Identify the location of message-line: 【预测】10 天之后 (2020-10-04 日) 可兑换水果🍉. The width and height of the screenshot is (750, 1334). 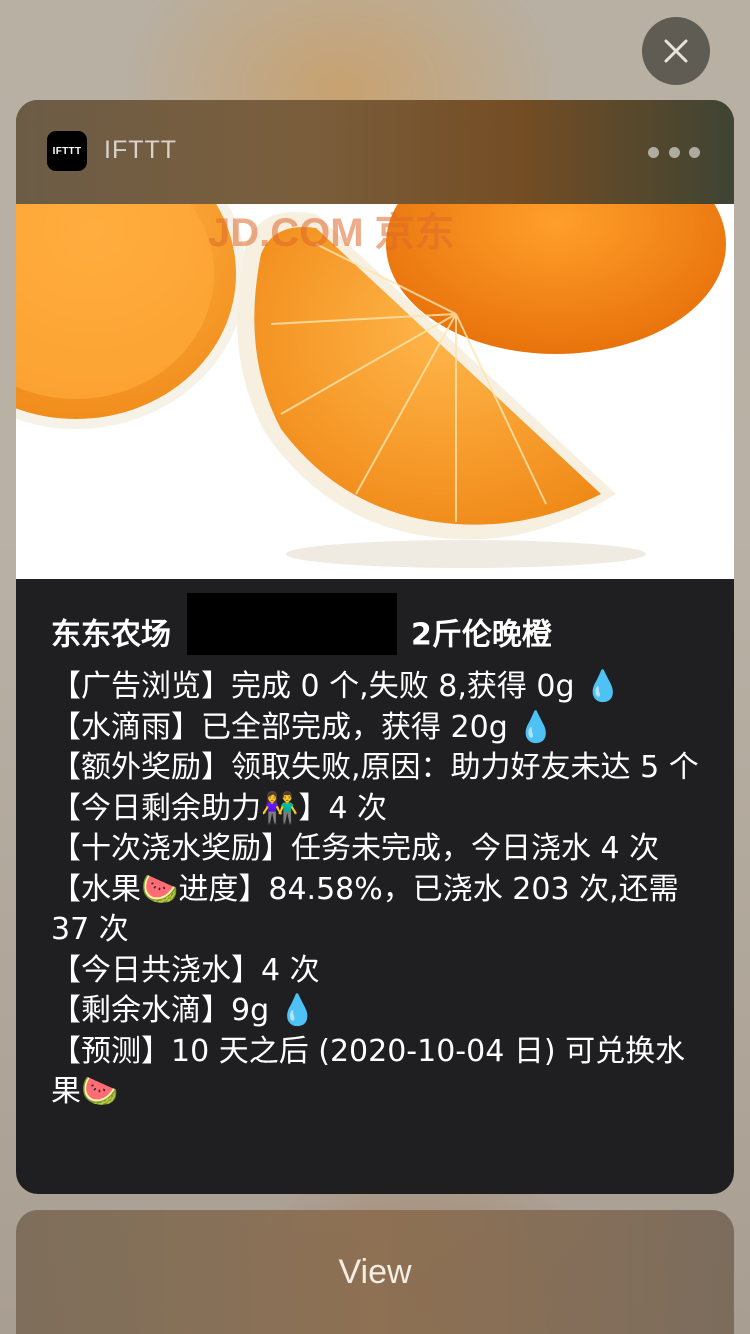
(368, 1071).